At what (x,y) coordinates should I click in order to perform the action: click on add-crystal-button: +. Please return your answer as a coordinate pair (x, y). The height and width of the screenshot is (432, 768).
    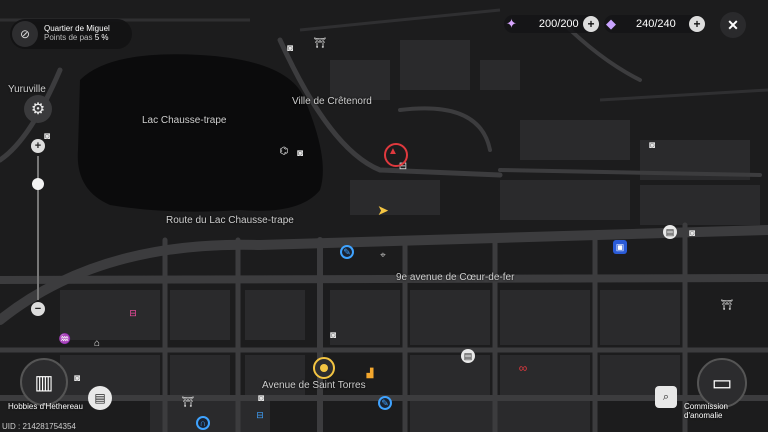
    Looking at the image, I should click on (697, 24).